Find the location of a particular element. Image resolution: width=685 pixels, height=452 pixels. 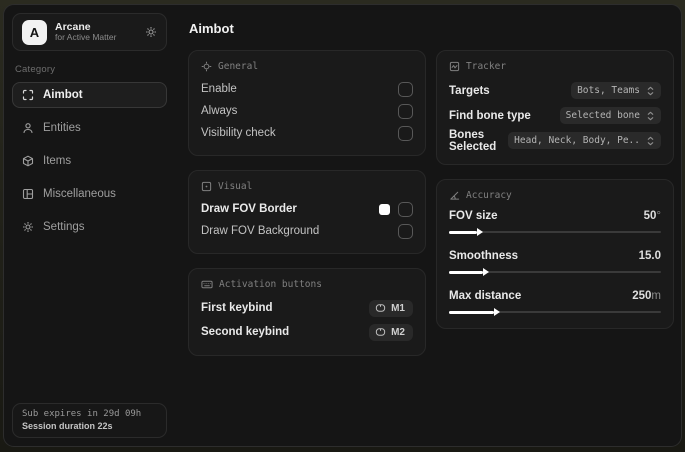

setting-row-bones-selected: Bones Selected Head, Neck, Body, Pe.. is located at coordinates (555, 140).